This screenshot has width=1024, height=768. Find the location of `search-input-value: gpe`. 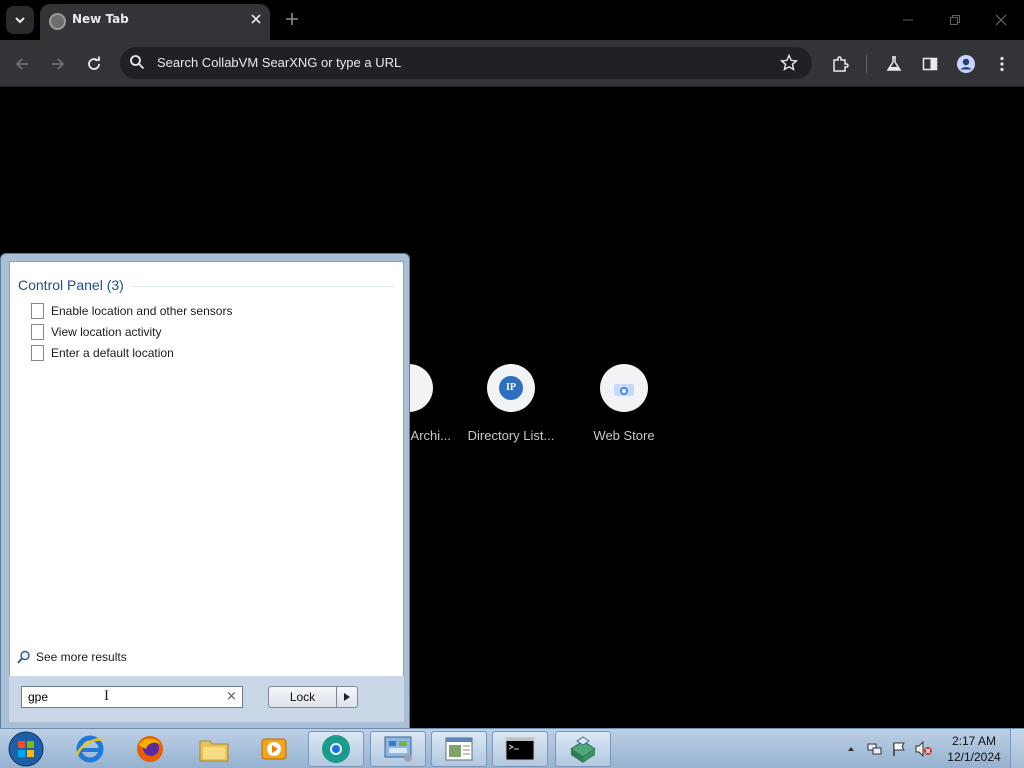

search-input-value: gpe is located at coordinates (38, 697).